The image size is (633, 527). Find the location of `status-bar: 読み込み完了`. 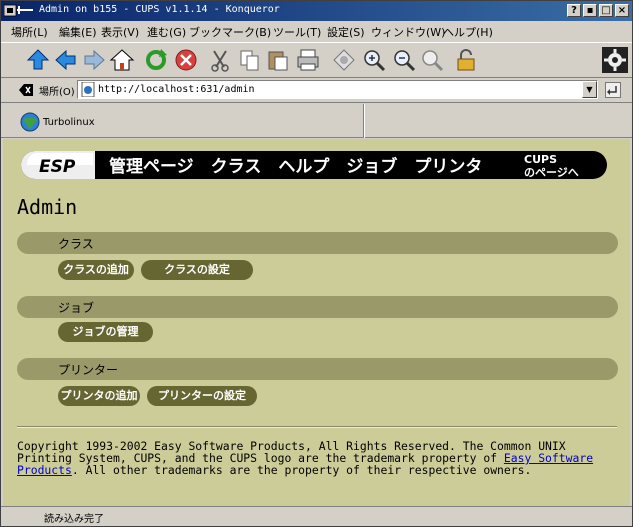

status-bar: 読み込み完了 is located at coordinates (316, 516).